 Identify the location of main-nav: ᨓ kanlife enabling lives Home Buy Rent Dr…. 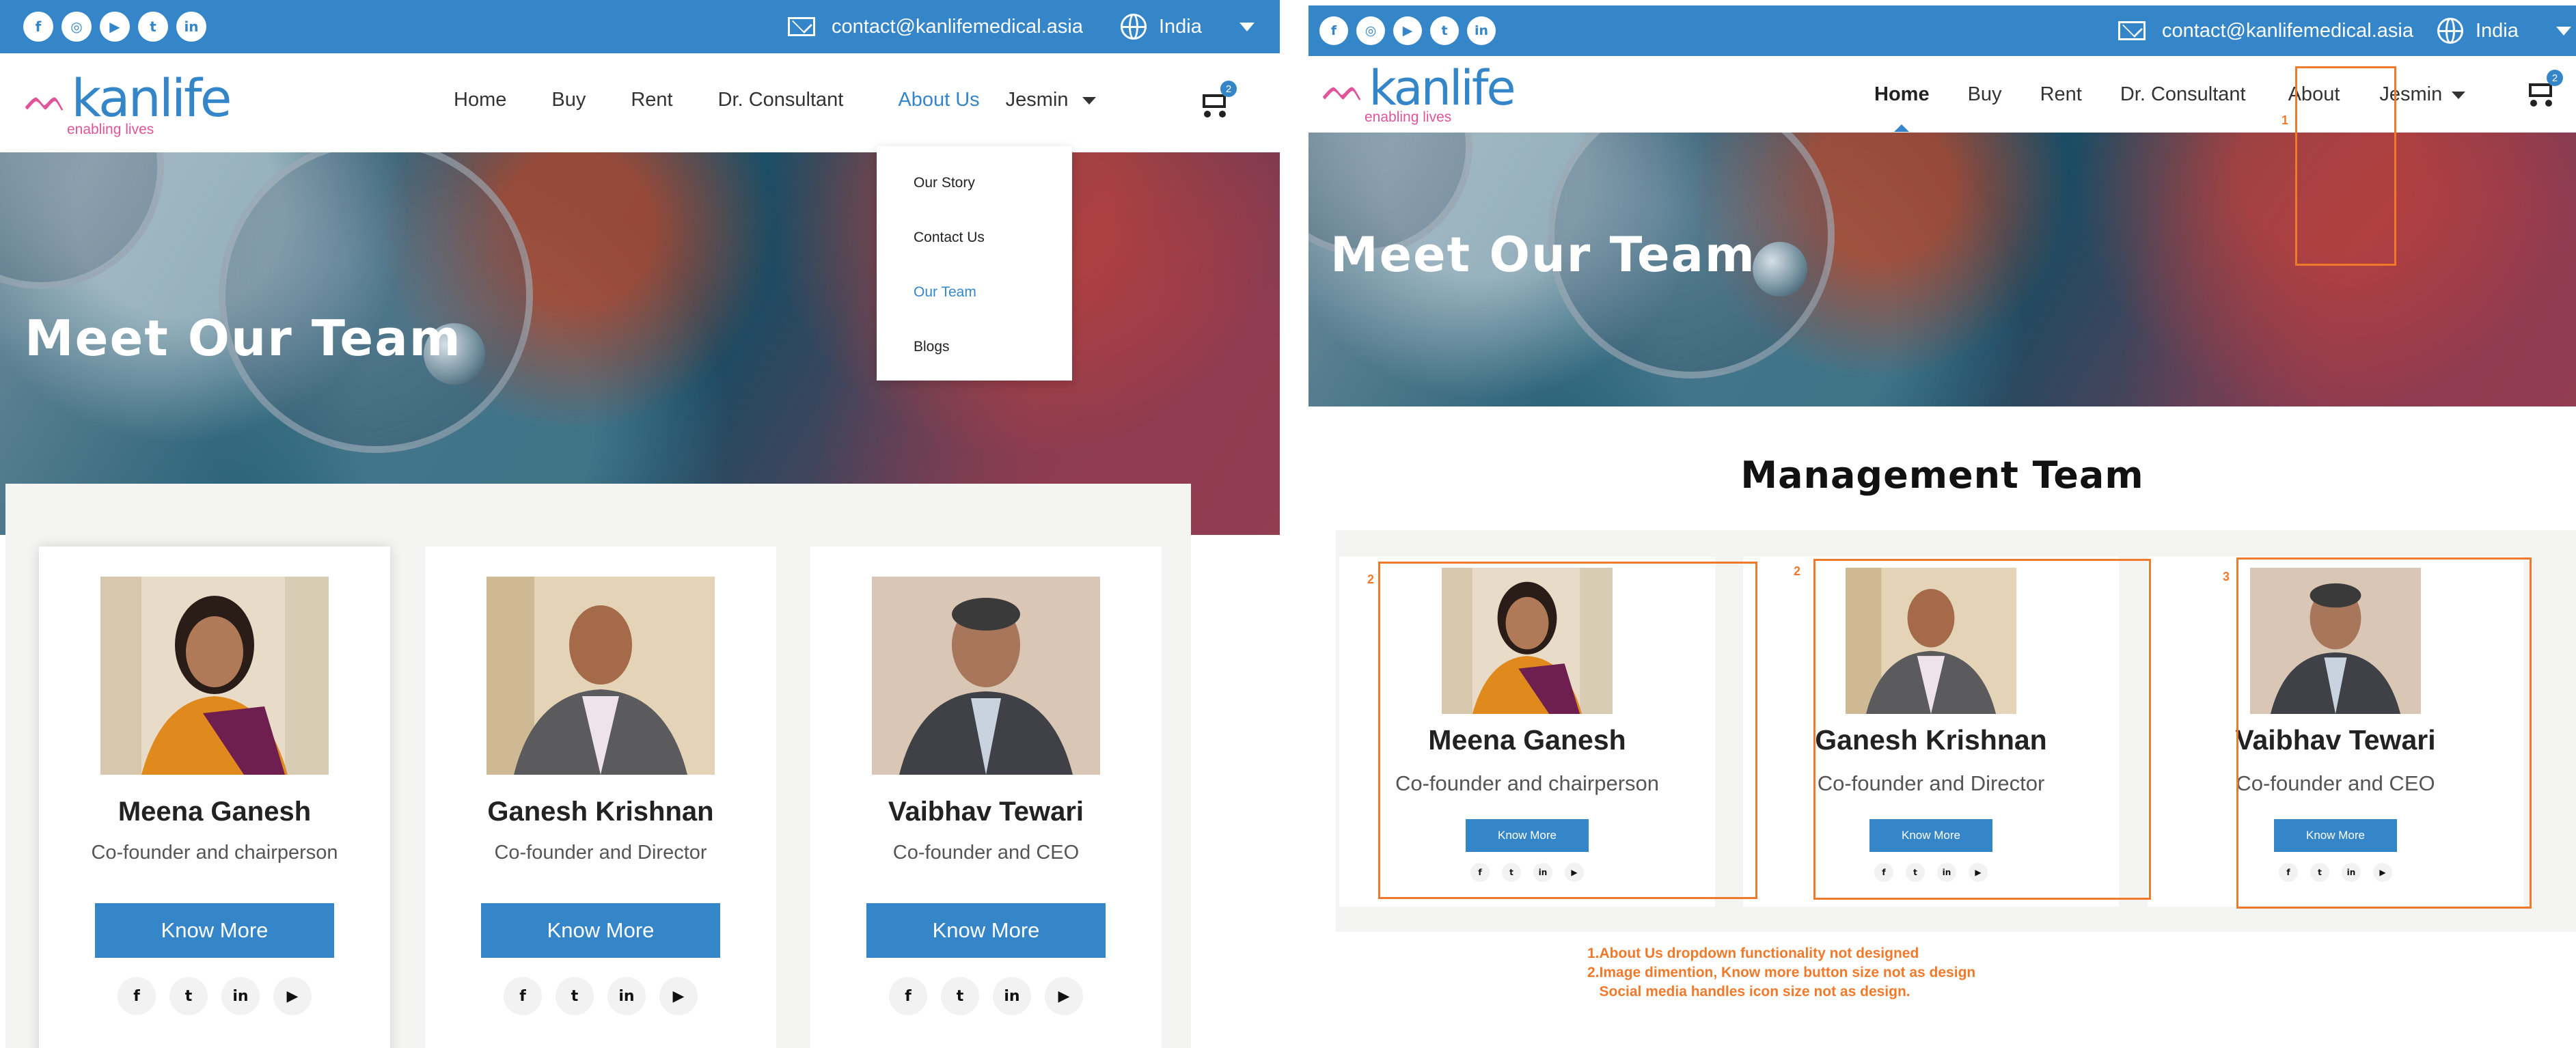
(640, 102).